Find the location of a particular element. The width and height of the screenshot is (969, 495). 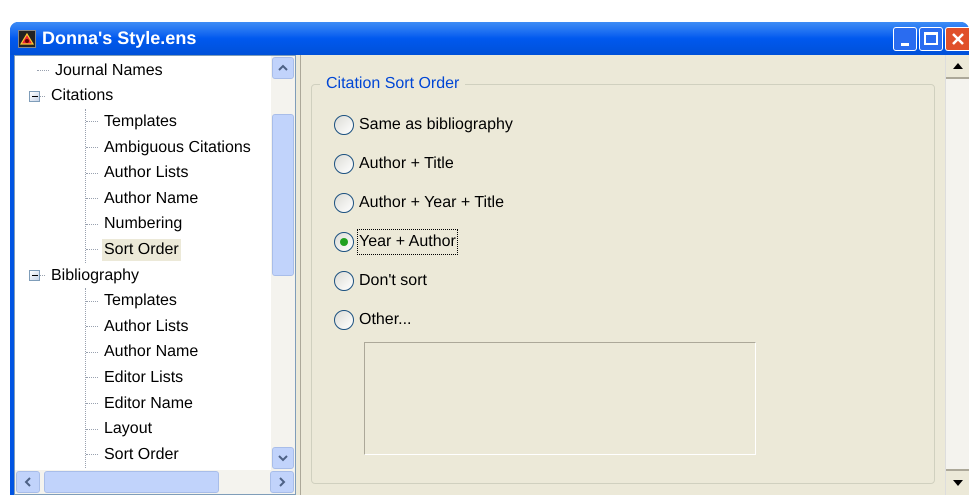

tree-item: Editor Name is located at coordinates (148, 403).